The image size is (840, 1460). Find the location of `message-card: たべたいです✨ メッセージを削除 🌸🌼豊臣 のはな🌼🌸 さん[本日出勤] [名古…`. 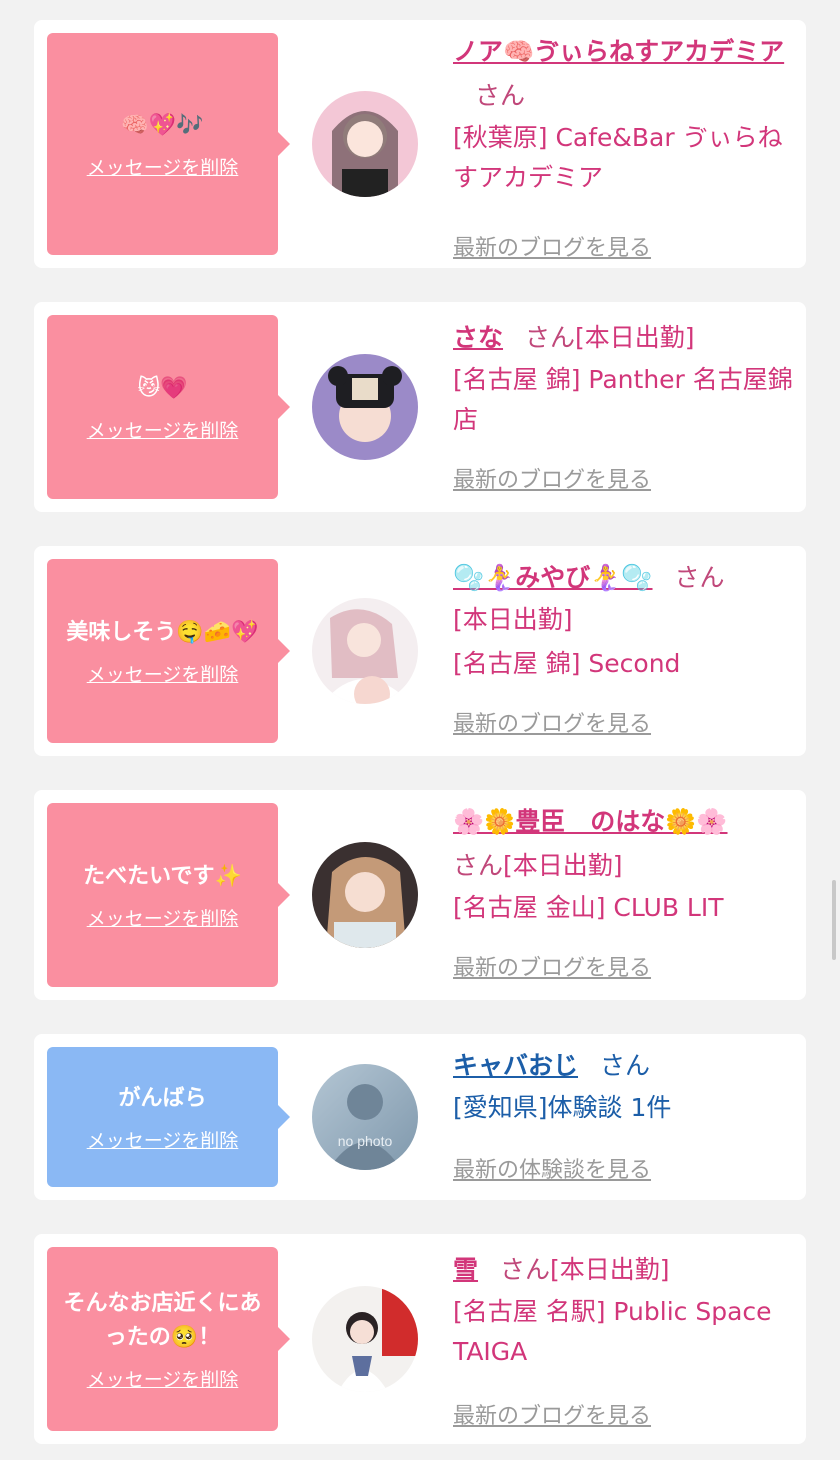

message-card: たべたいです✨ メッセージを削除 🌸🌼豊臣 のはな🌼🌸 さん[本日出勤] [名古… is located at coordinates (420, 895).